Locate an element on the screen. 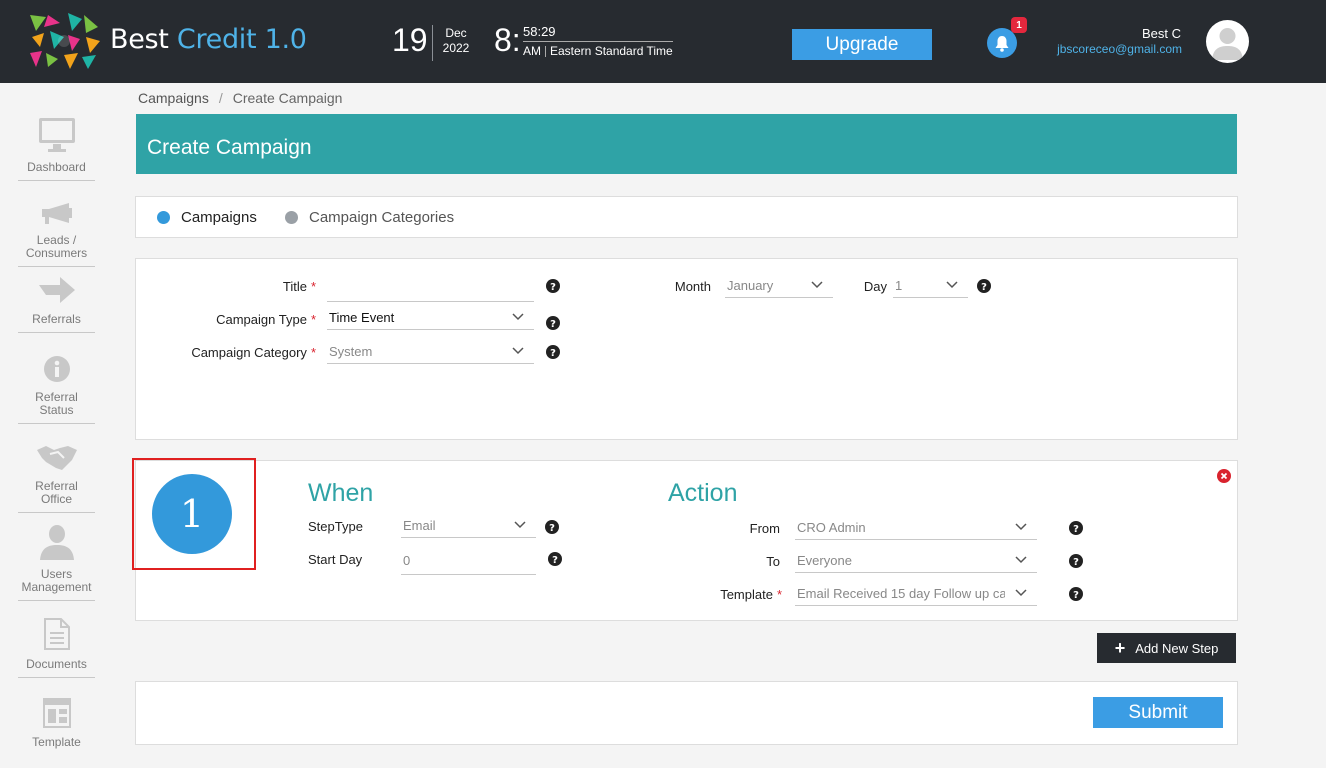 The image size is (1326, 768). tab-campaign-categories: Campaign Categories is located at coordinates (369, 217).